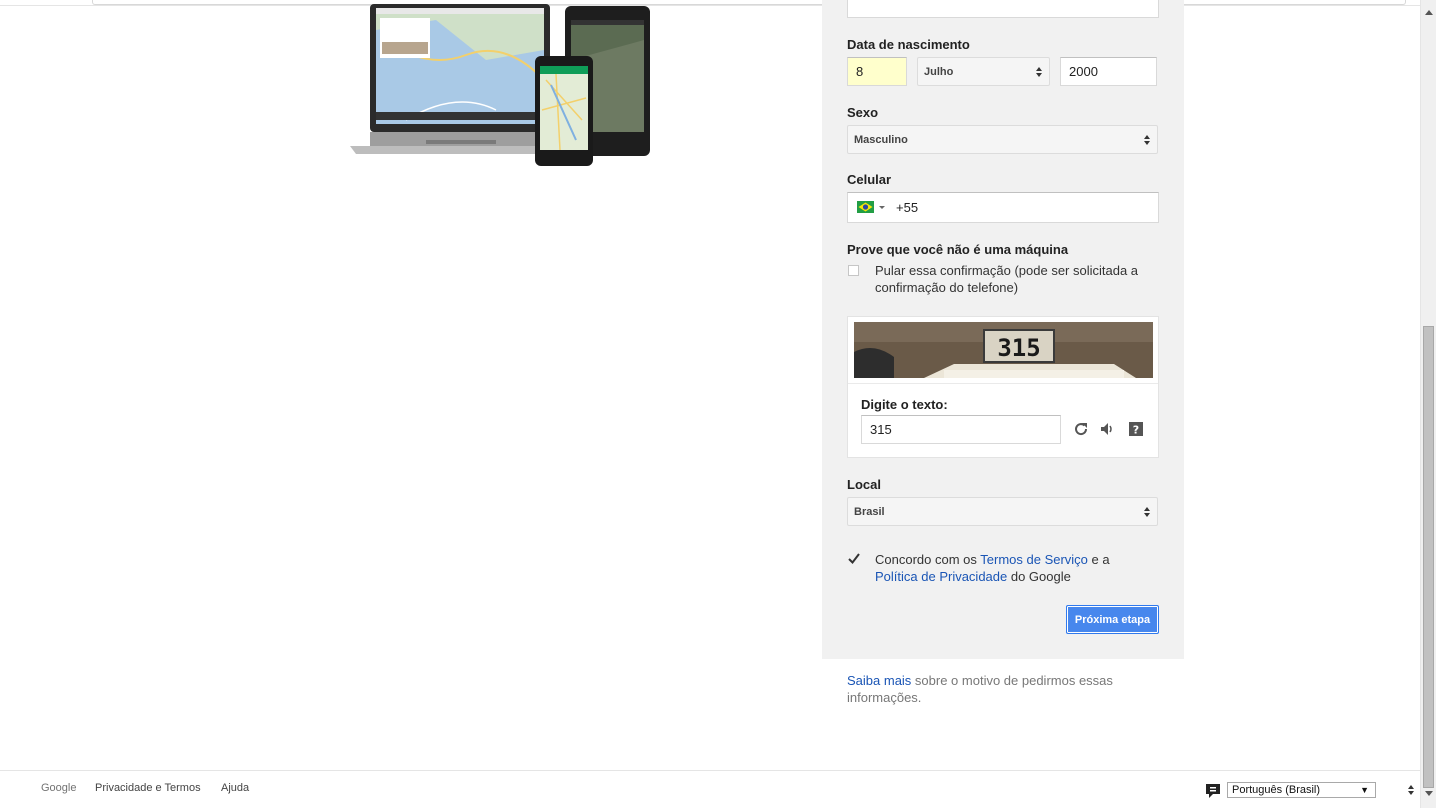  I want to click on country-code: +55, so click(907, 207).